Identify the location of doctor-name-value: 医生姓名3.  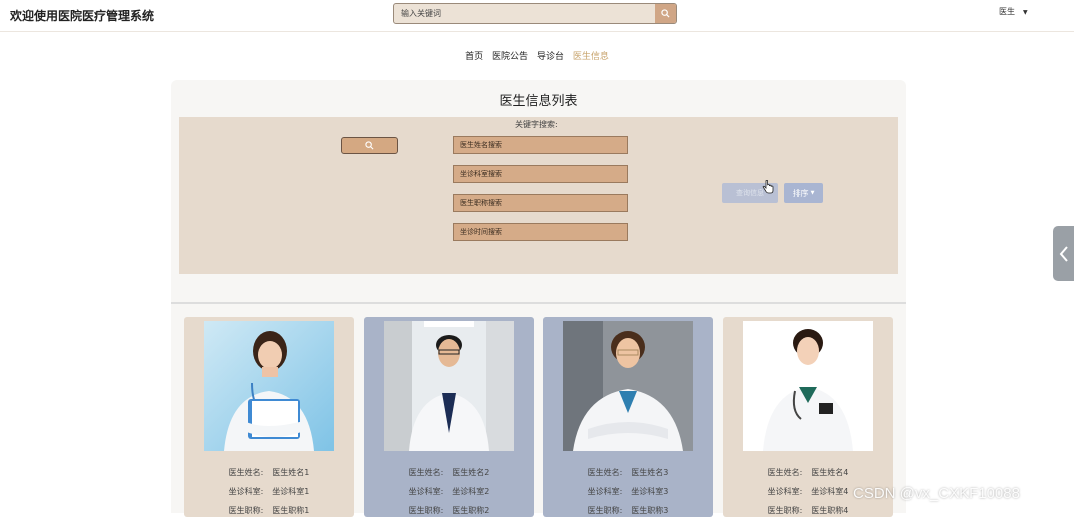
(650, 472).